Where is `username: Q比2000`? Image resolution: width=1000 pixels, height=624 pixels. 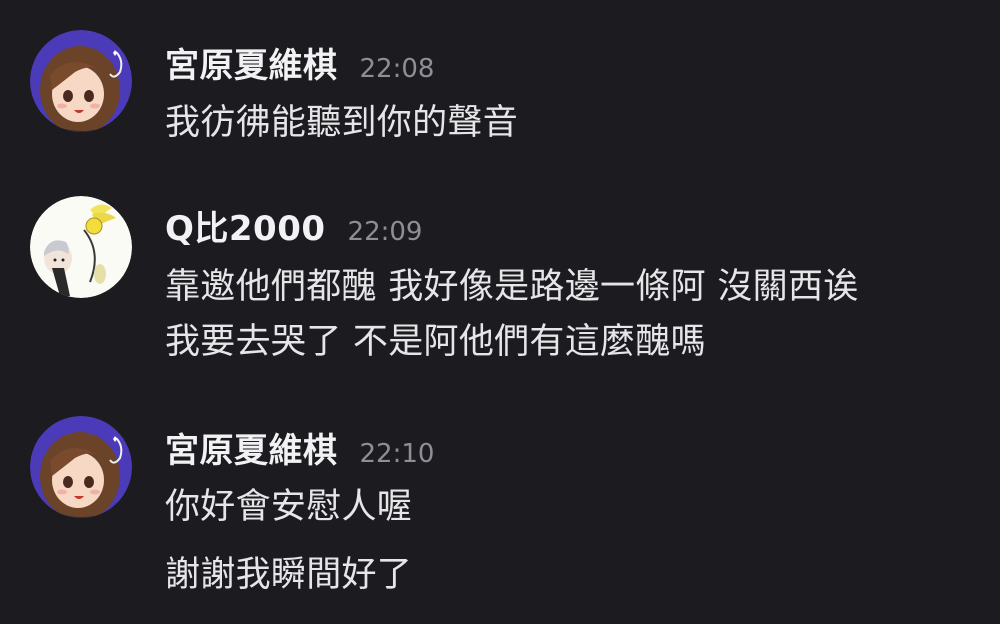
username: Q比2000 is located at coordinates (245, 225).